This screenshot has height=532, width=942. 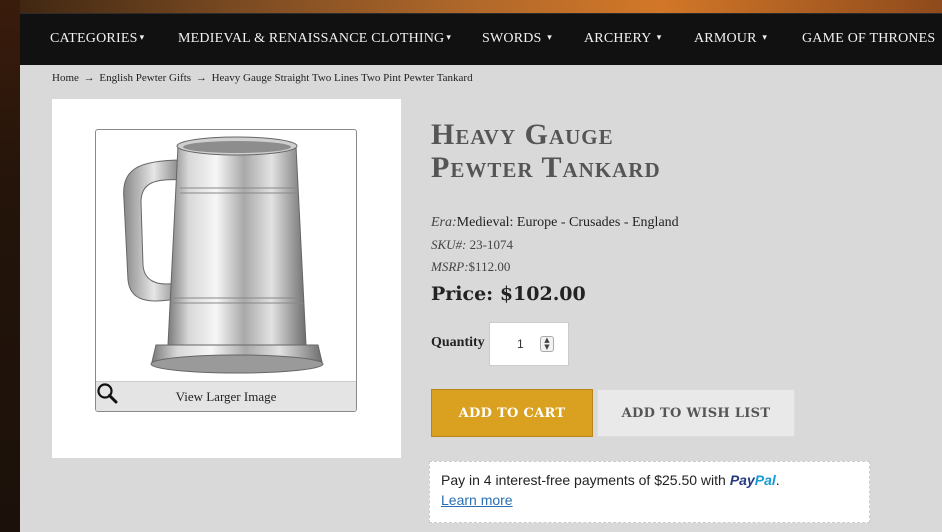 I want to click on spinner-arrows-icon: ▲ ▼, so click(x=547, y=344).